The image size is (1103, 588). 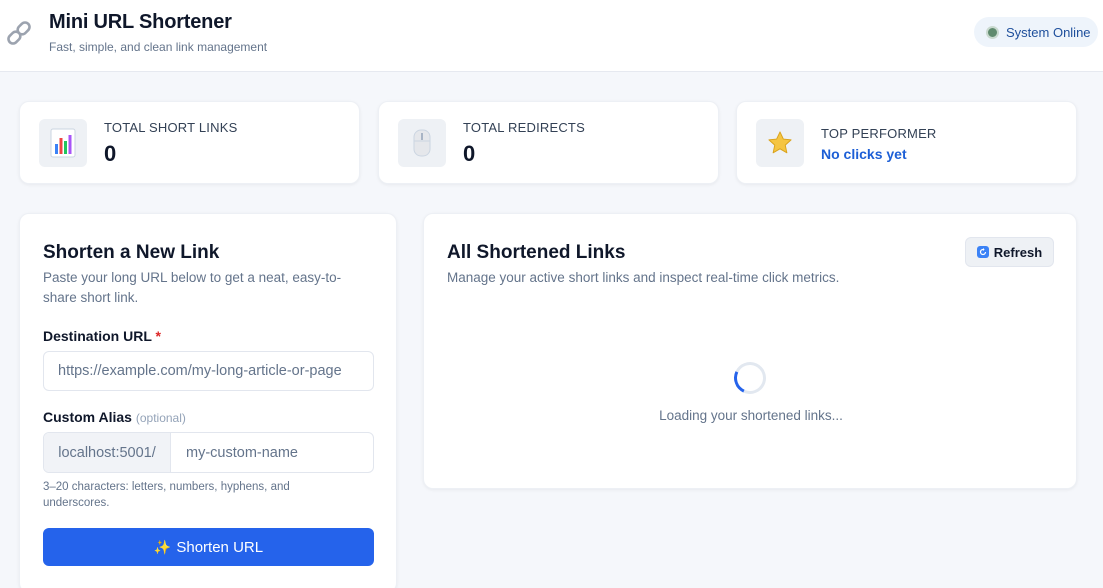 What do you see at coordinates (189, 142) in the screenshot?
I see `stat-card-total-links: TOTAL SHORT LINKS 0` at bounding box center [189, 142].